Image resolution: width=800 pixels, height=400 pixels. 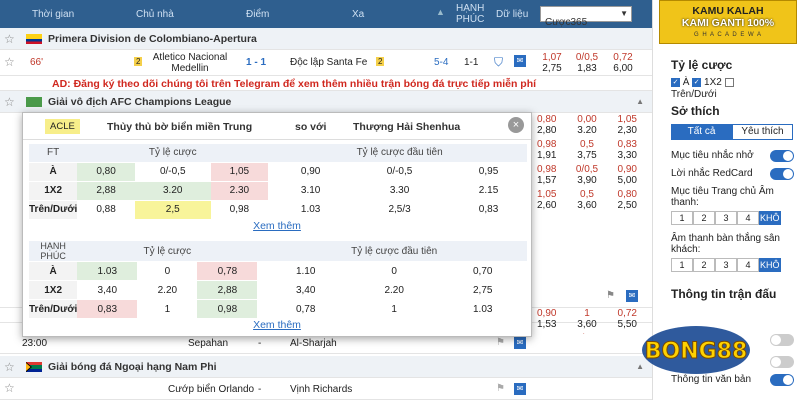 I want to click on bg-odds-row: 0,80 0,00 1,05, so click(x=587, y=119).